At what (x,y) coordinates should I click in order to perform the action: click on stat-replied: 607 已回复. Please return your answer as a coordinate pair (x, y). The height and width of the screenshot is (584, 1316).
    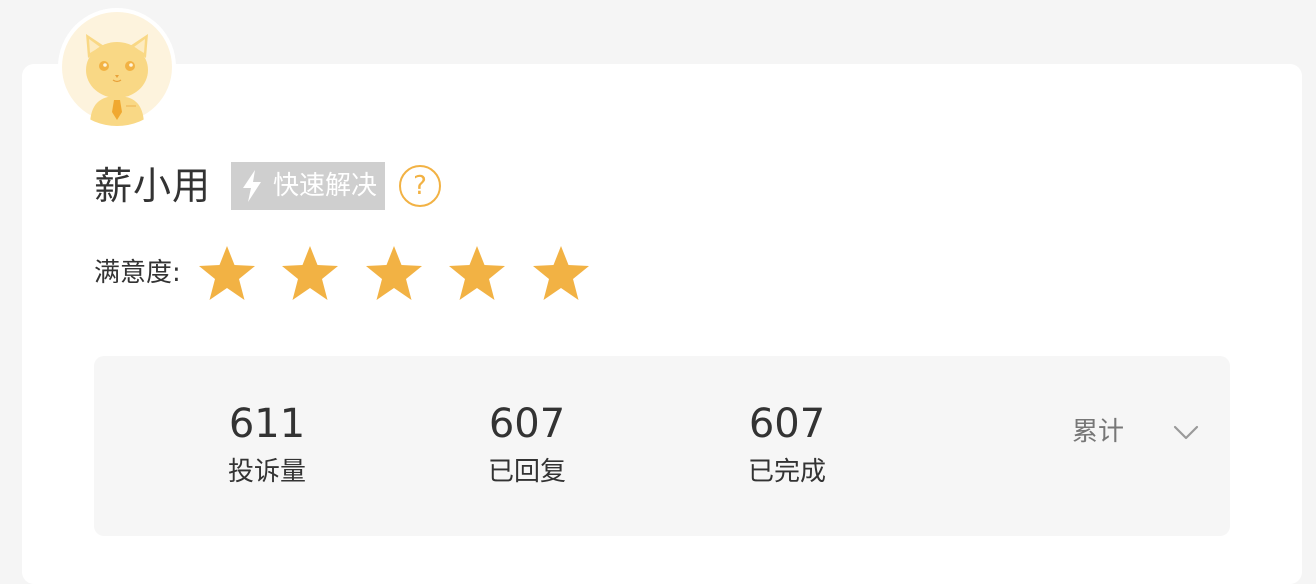
    Looking at the image, I should click on (527, 446).